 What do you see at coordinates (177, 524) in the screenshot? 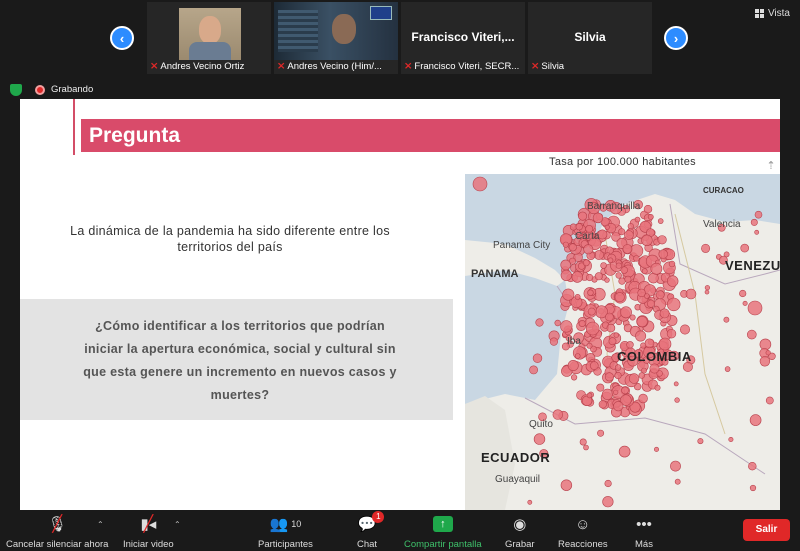
I see `video-options-chevron-icon: ⌃` at bounding box center [177, 524].